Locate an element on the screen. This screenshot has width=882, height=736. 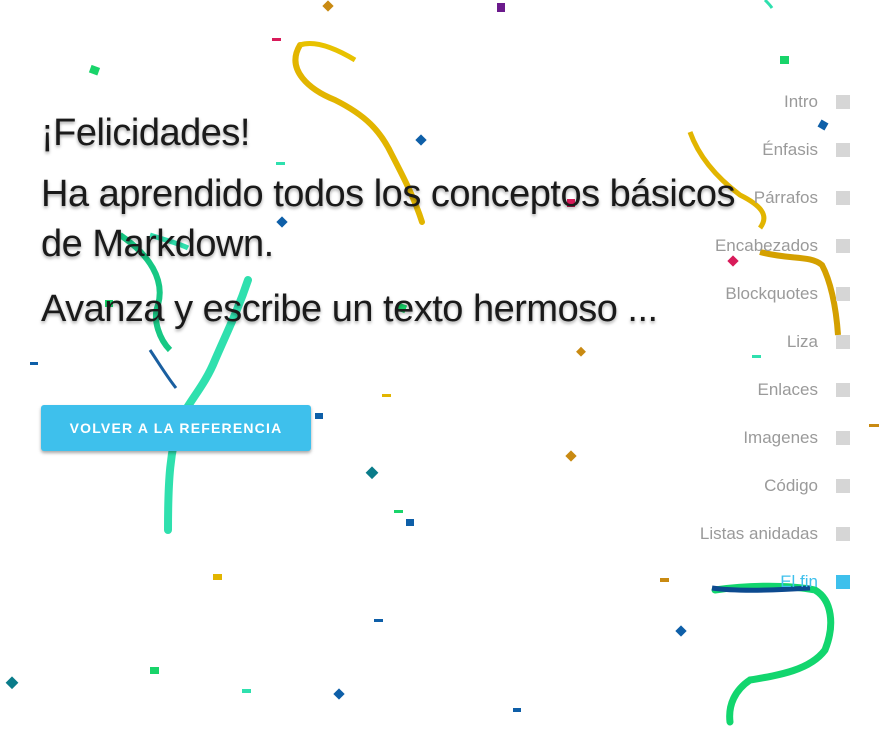
nav-item-enfasis: Énfasis is located at coordinates (775, 150).